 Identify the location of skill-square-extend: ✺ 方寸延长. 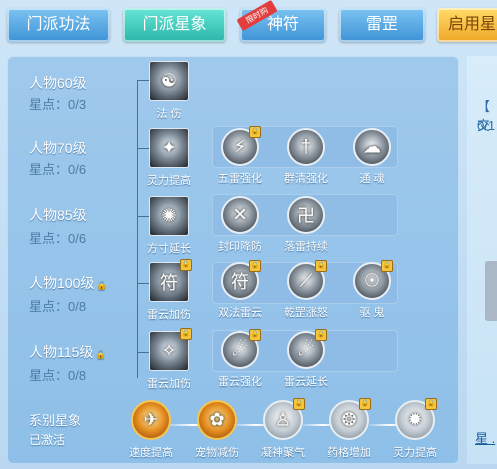
(169, 226).